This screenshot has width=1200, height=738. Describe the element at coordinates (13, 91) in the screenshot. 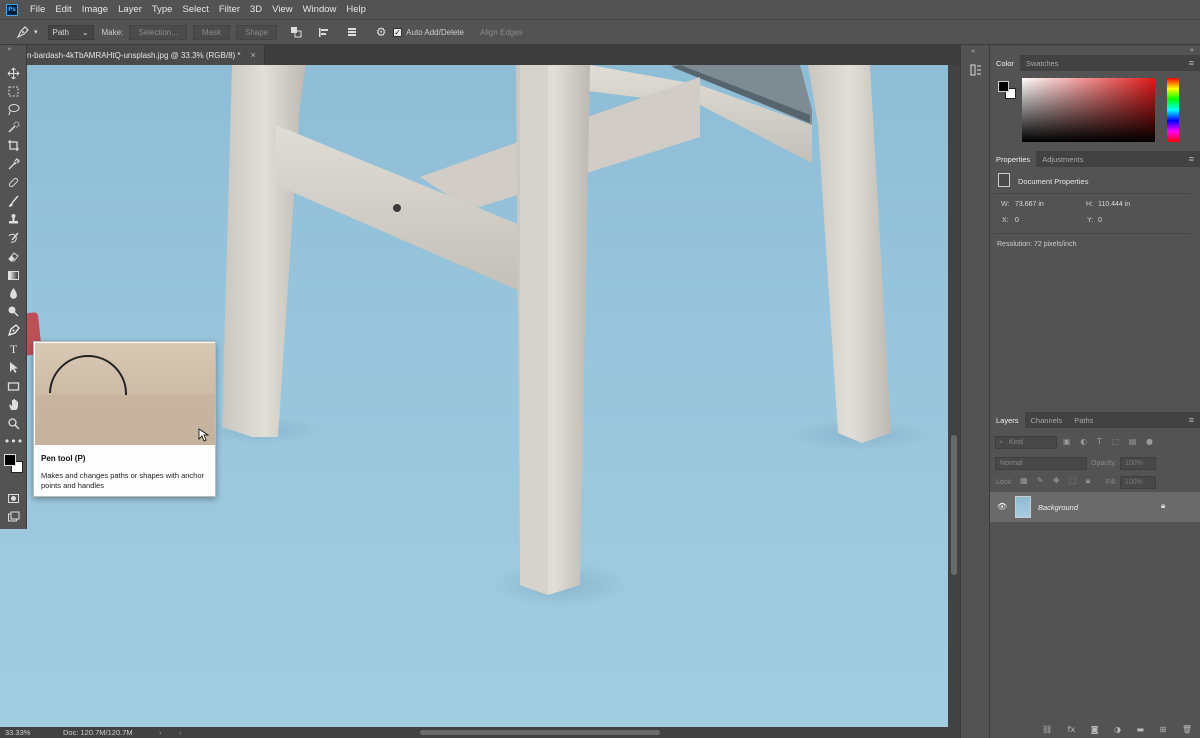

I see `marquee-tool-icon` at that location.